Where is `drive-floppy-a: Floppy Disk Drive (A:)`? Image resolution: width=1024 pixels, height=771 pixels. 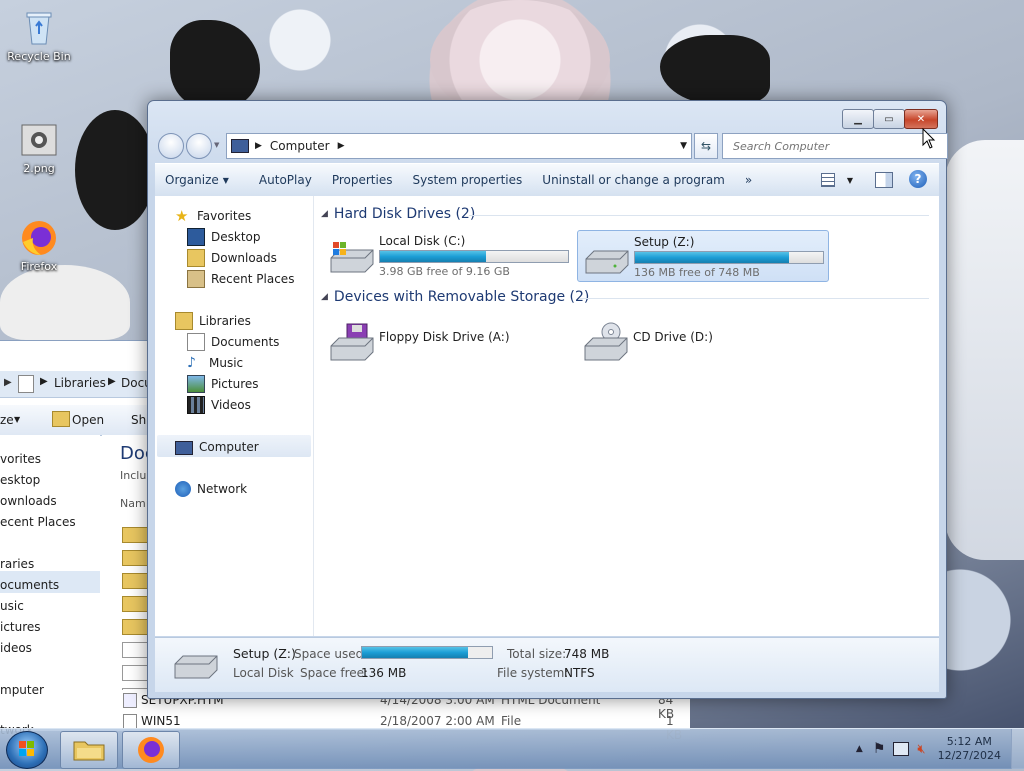
drive-floppy-a: Floppy Disk Drive (A:) is located at coordinates (448, 337).